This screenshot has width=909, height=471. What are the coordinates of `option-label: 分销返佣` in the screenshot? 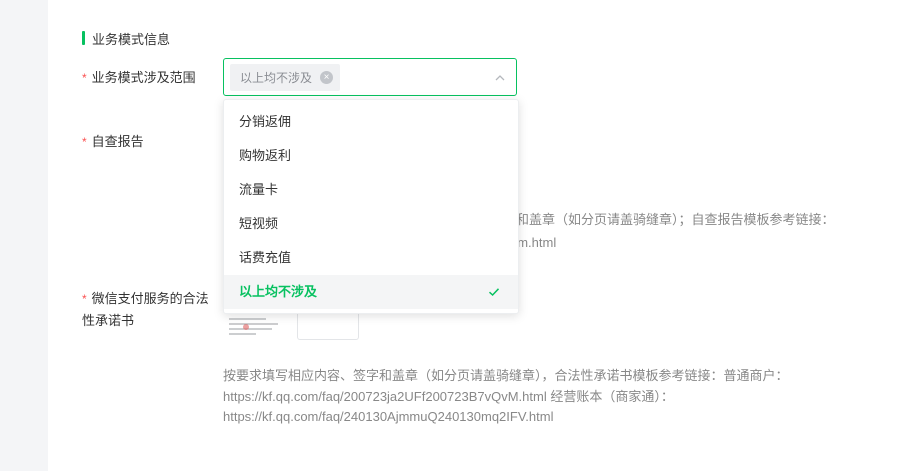 It's located at (265, 121).